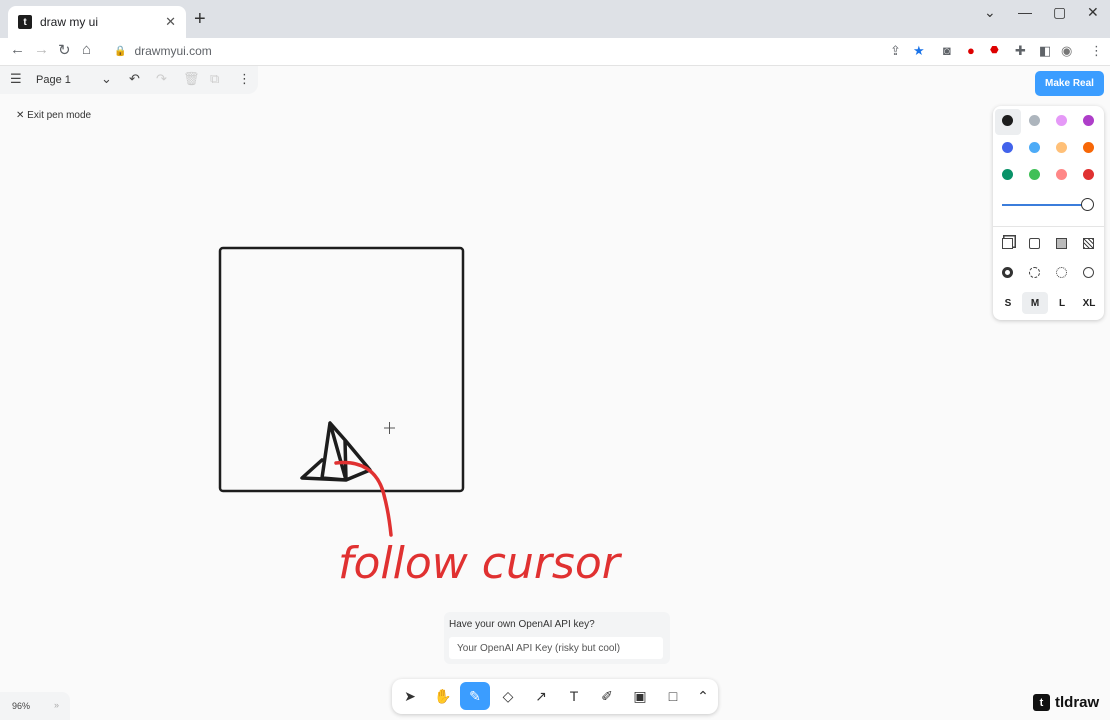 Image resolution: width=1110 pixels, height=720 pixels. I want to click on crosshair-cursor-icon, so click(389, 428).